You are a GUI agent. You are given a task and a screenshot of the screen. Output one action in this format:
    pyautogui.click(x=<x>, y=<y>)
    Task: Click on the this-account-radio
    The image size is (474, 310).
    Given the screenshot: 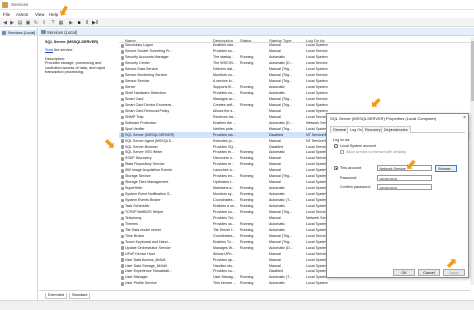 What is the action you would take?
    pyautogui.click(x=336, y=168)
    